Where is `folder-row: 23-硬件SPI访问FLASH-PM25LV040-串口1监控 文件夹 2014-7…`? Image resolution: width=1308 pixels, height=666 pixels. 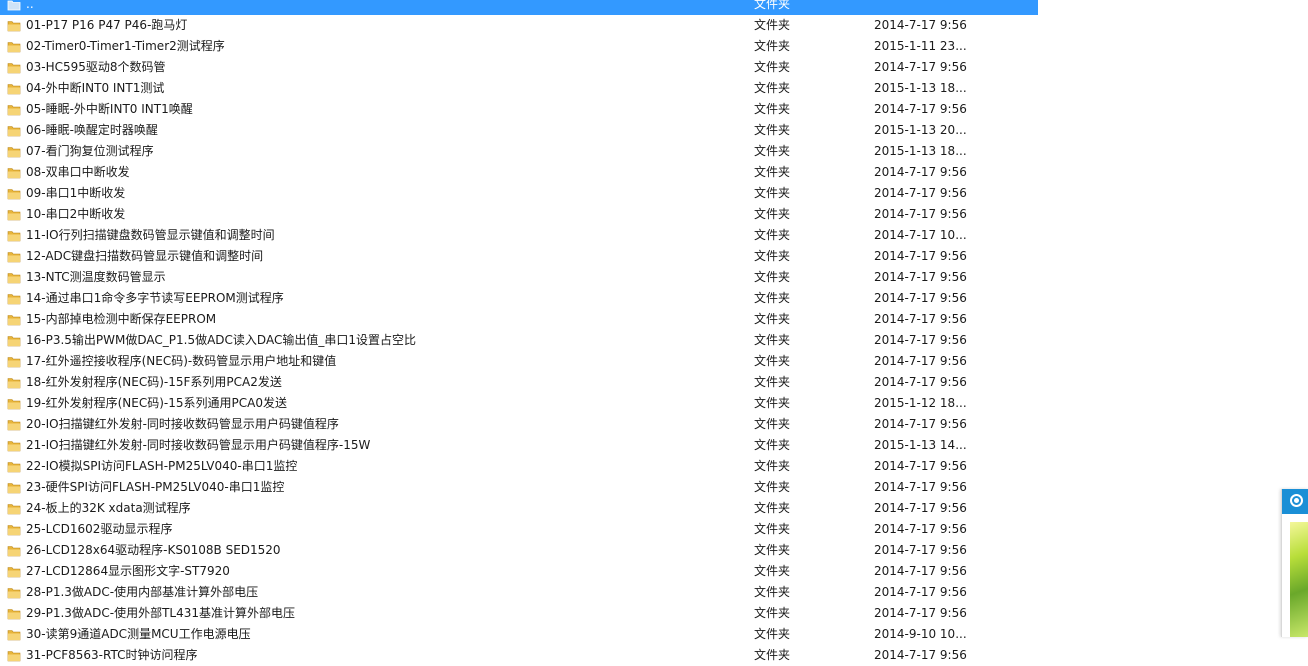
folder-row: 23-硬件SPI访问FLASH-PM25LV040-串口1监控 文件夹 2014-7… is located at coordinates (519, 487).